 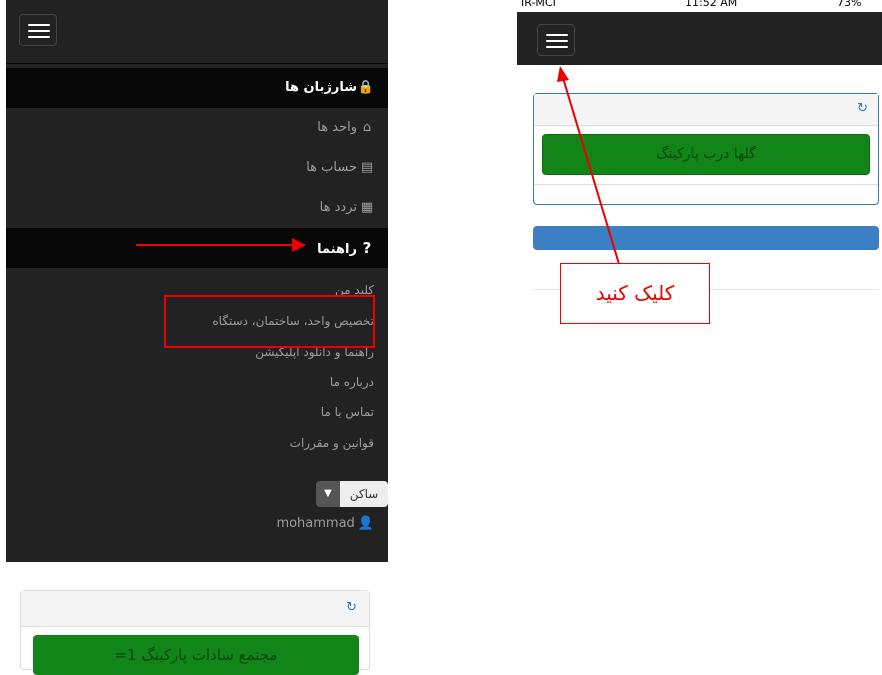 I want to click on lock-icon: 🔒, so click(x=365, y=87).